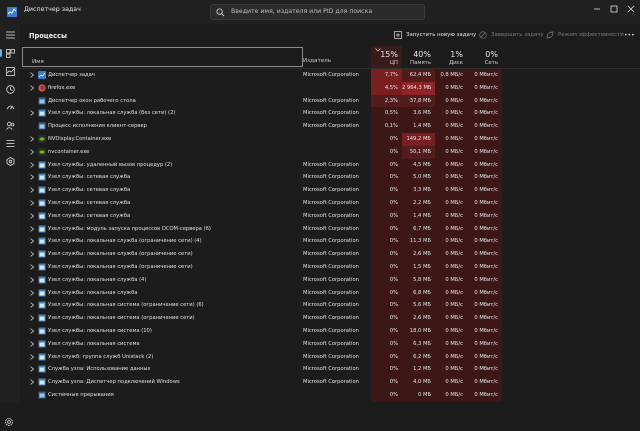  What do you see at coordinates (511, 35) in the screenshot?
I see `end-task-button: Завершить задачу` at bounding box center [511, 35].